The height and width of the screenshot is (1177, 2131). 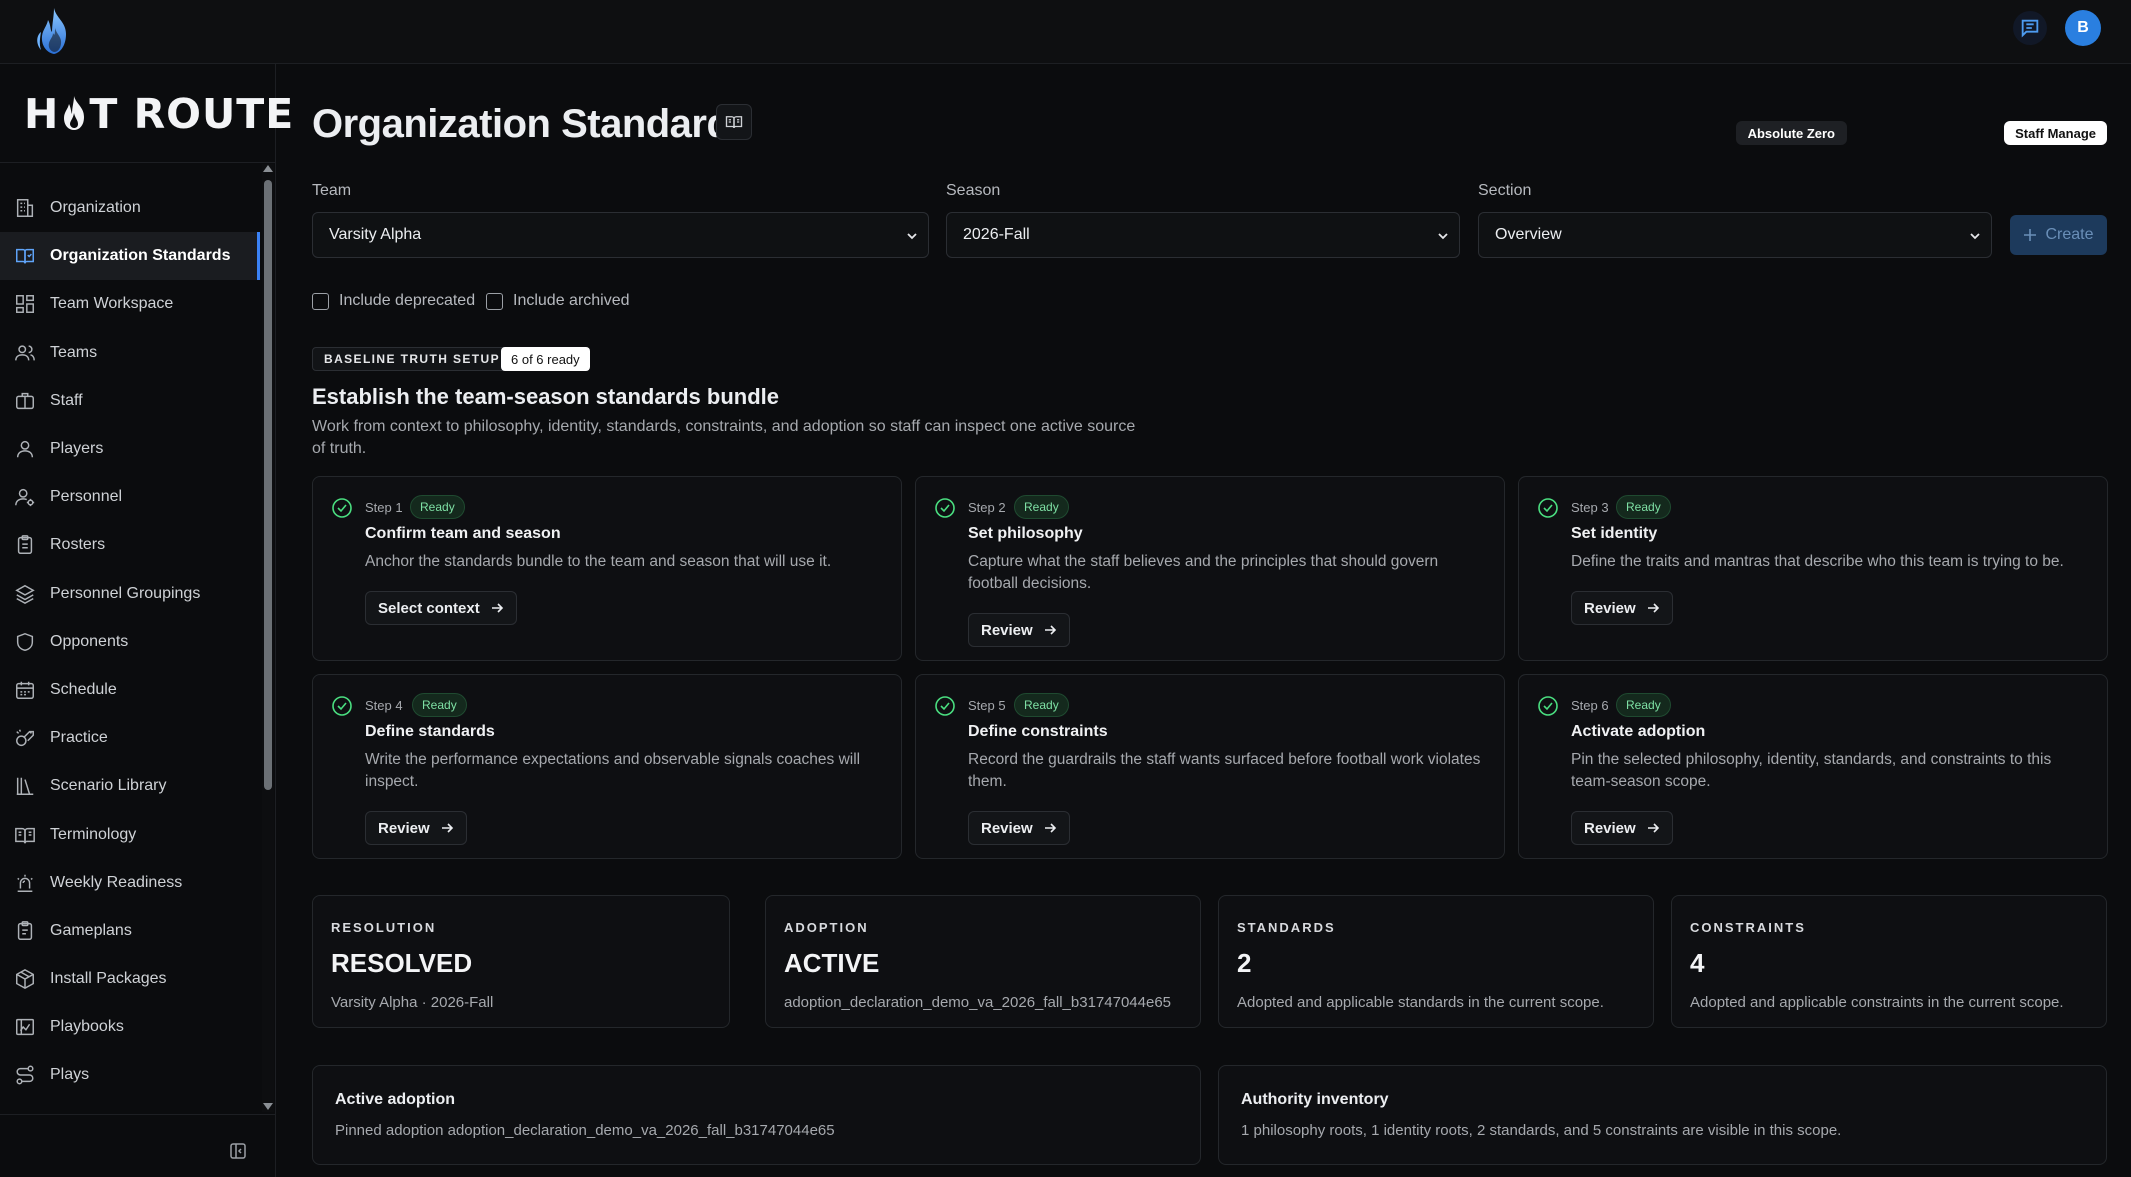 I want to click on sidebar-item-rosters: Rosters, so click(x=130, y=545).